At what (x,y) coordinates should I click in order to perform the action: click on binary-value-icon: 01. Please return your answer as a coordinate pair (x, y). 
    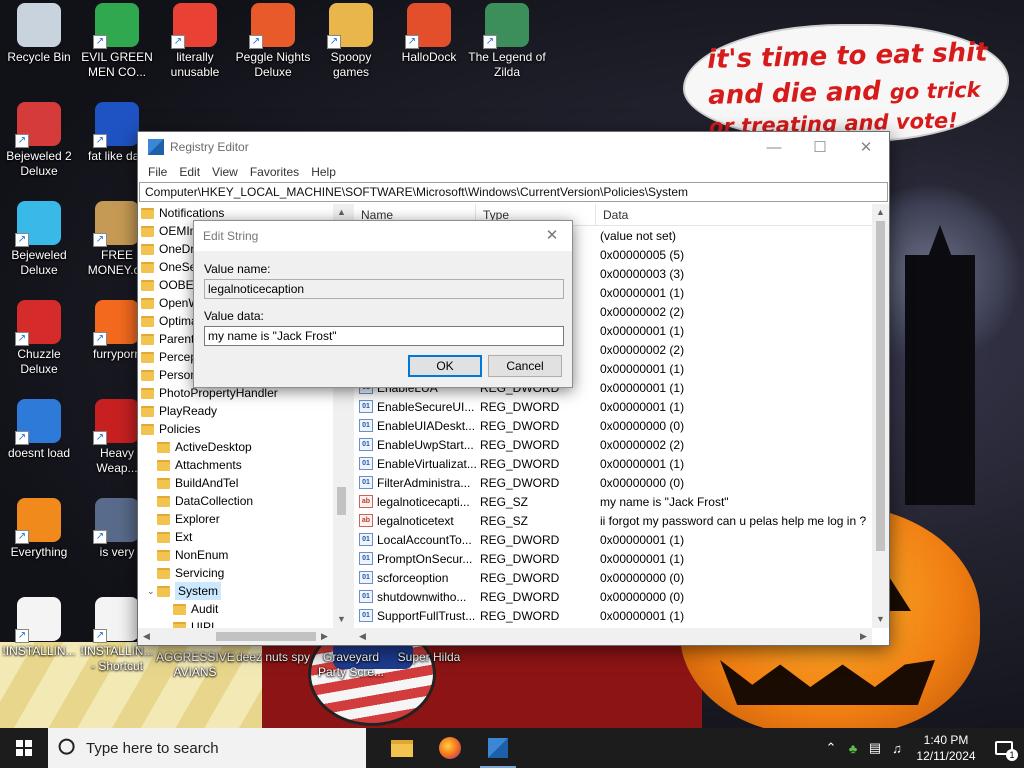
    Looking at the image, I should click on (366, 425).